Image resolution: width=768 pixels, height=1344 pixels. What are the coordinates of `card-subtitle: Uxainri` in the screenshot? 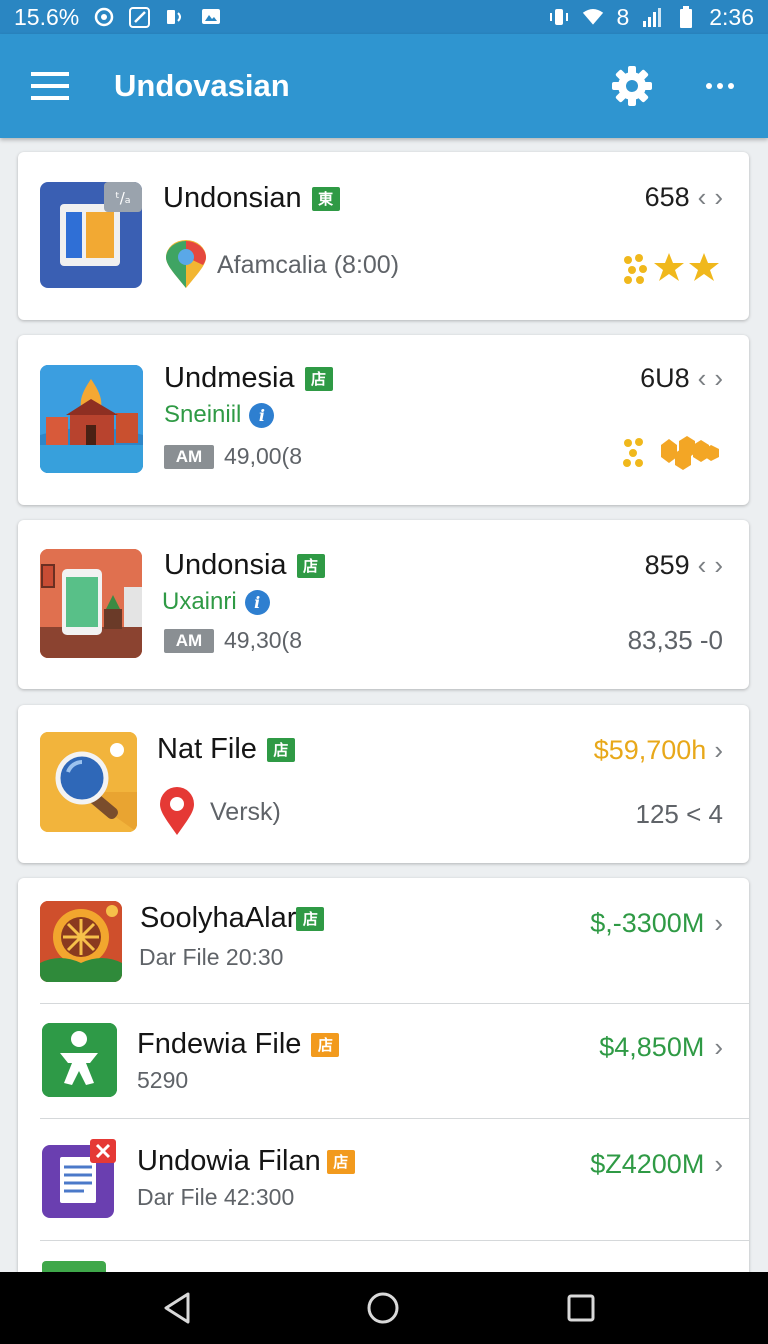 It's located at (199, 601).